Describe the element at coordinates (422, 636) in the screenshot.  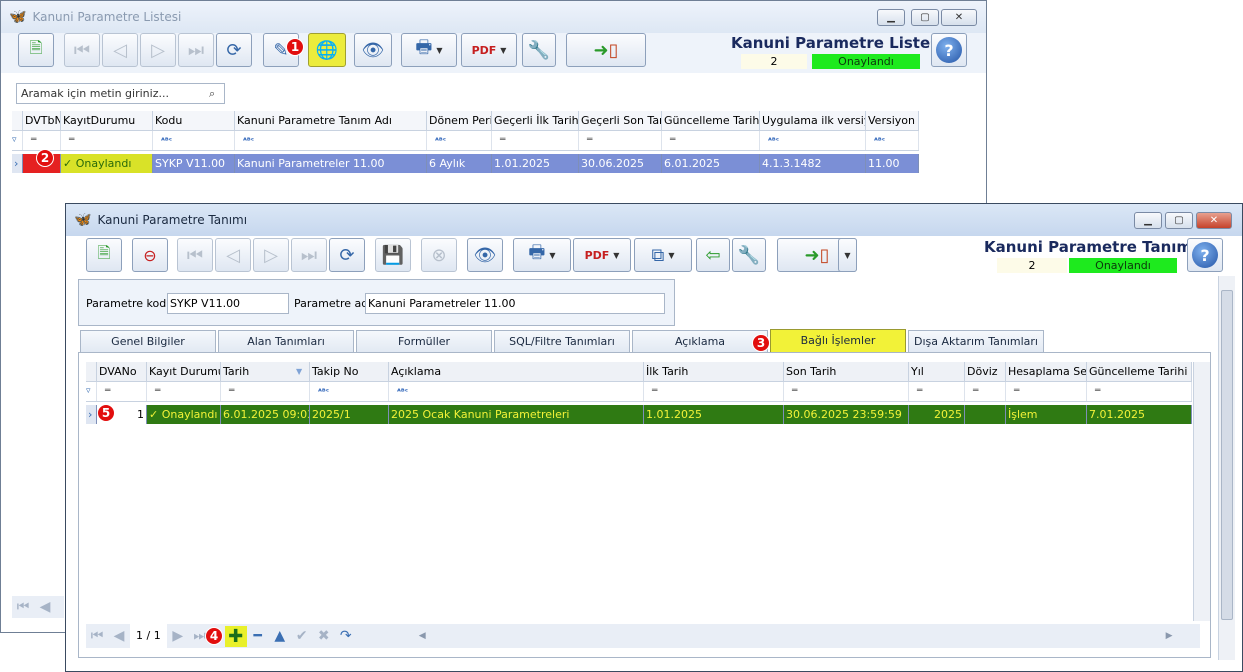
I see `scroll-left-icon: ◀` at that location.